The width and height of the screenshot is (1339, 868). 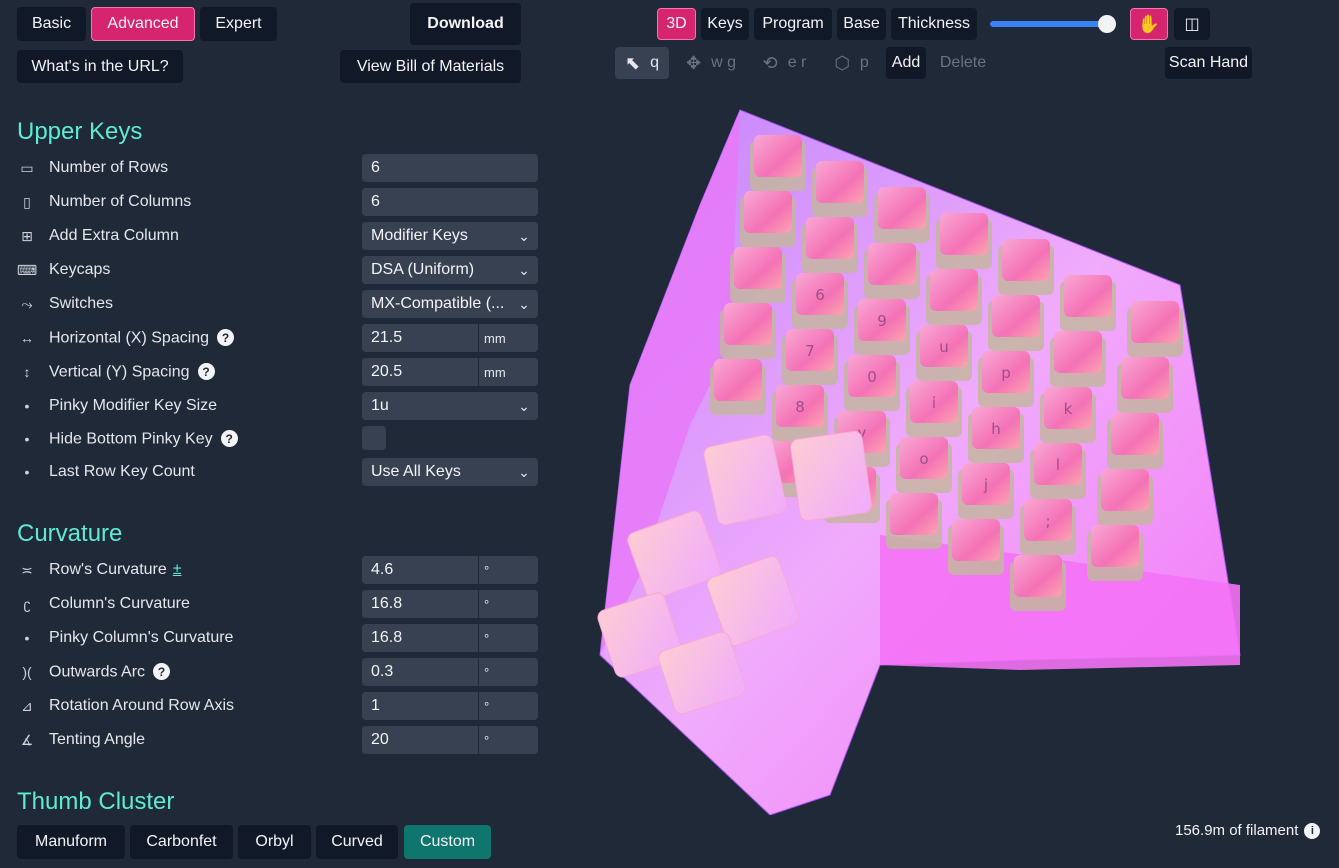 I want to click on add-key-button: Add, so click(x=906, y=63).